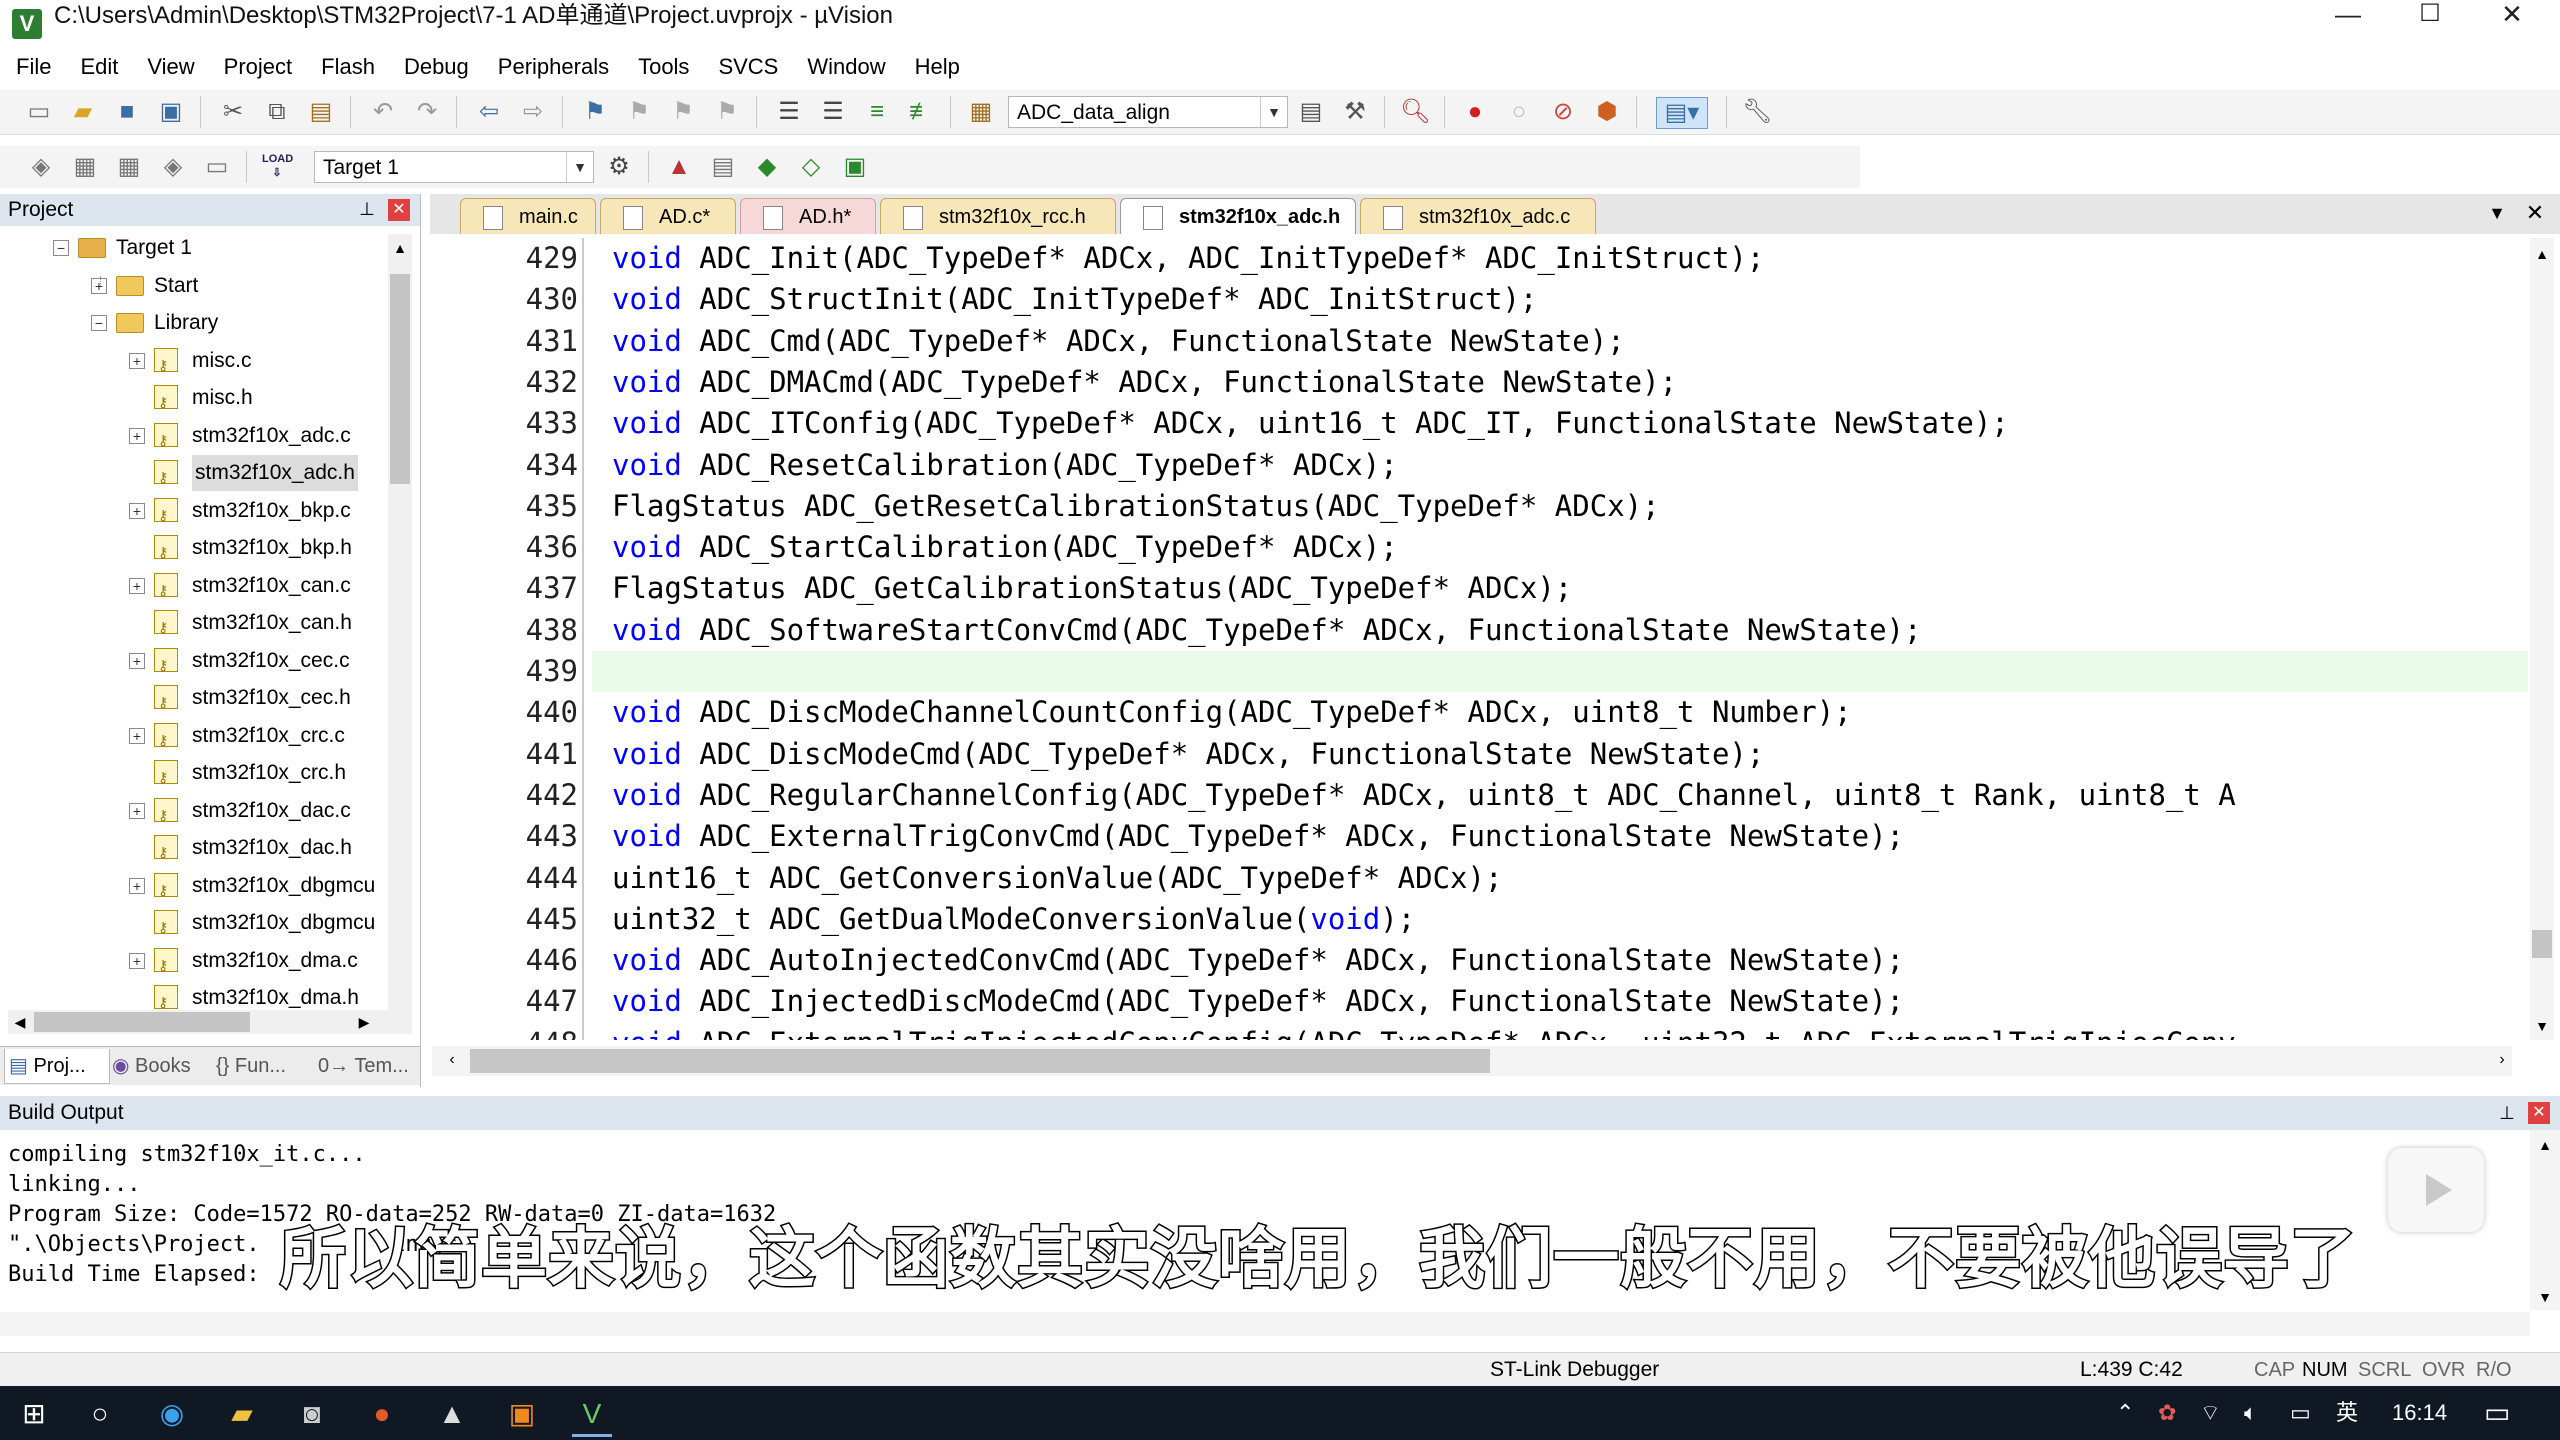 The image size is (2560, 1440). I want to click on comment-icon: ≡, so click(877, 112).